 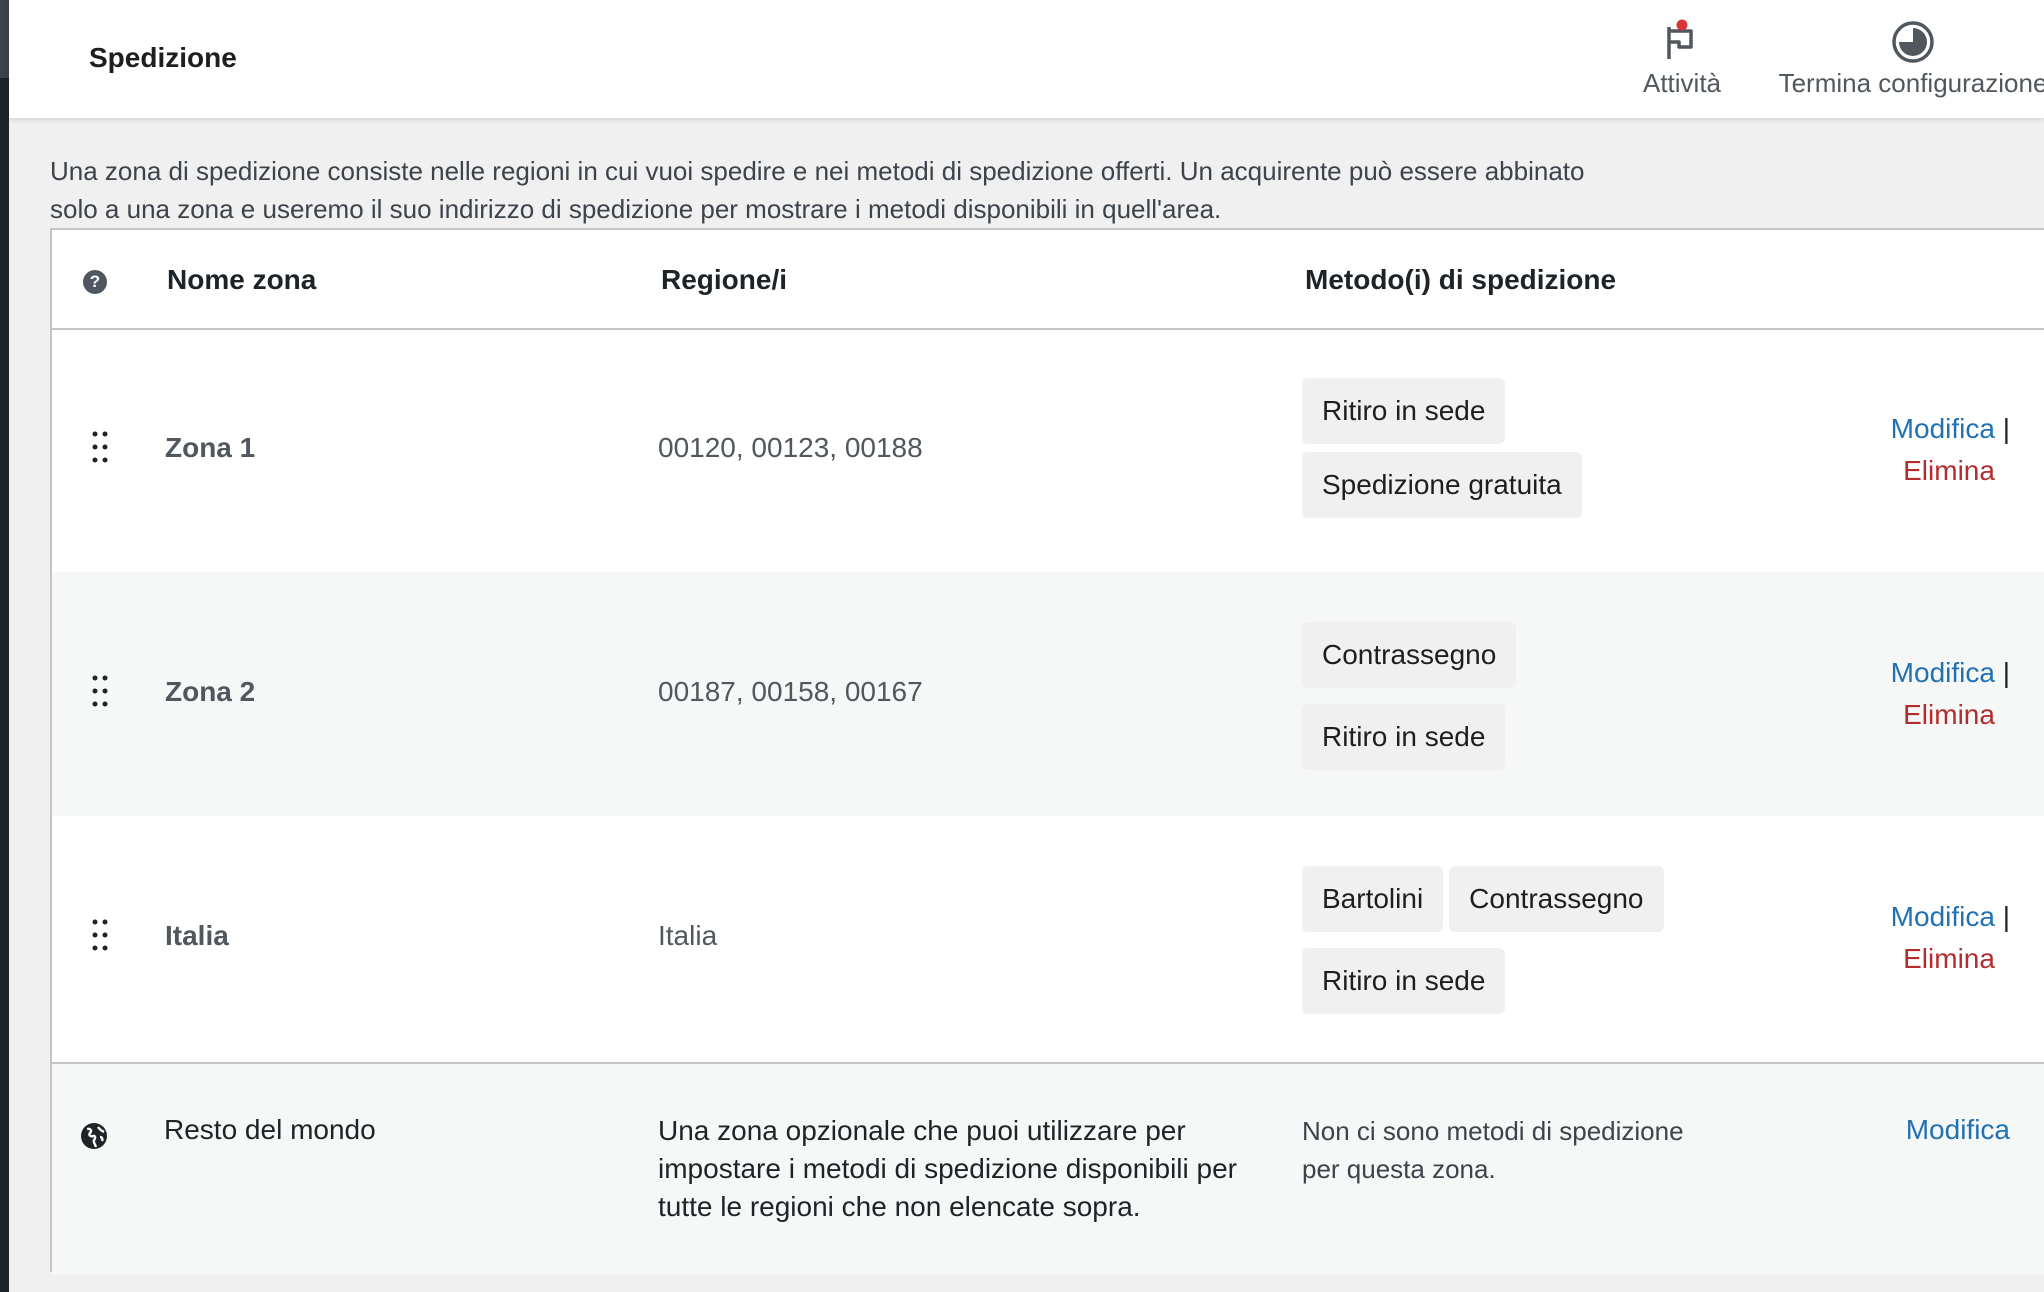 I want to click on finish-setup-label: Termina configurazione, so click(x=1911, y=83).